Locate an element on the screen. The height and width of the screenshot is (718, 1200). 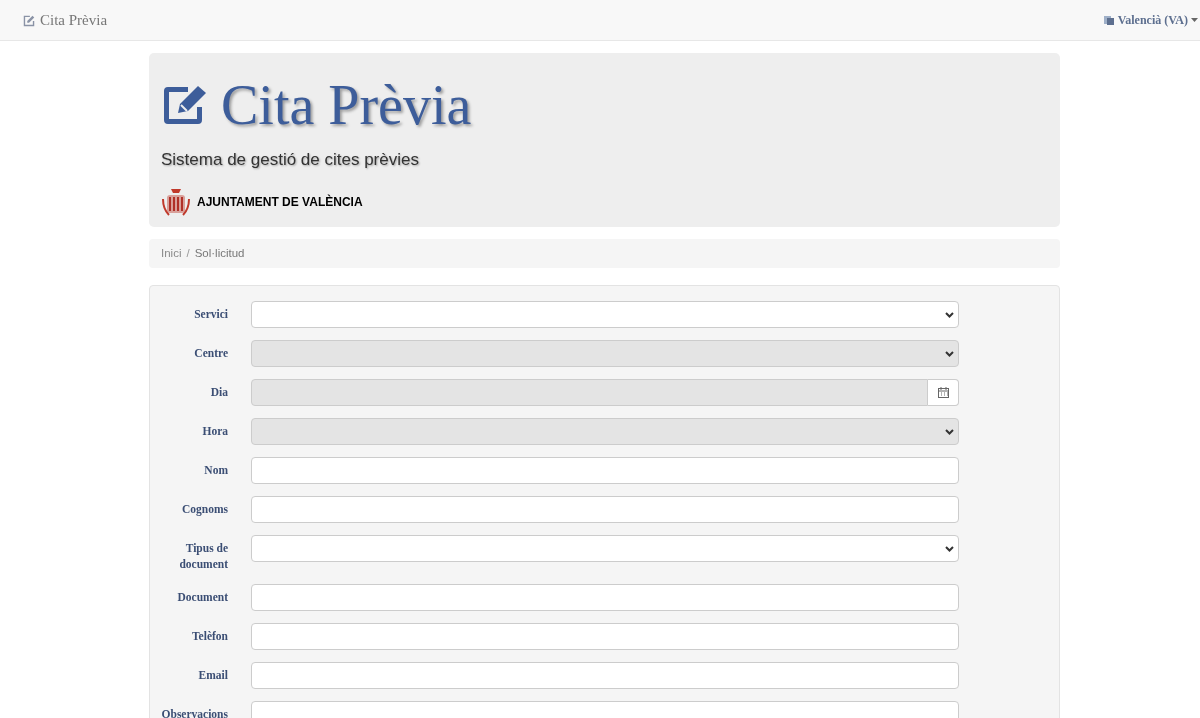
page-title: Cita Prèvia is located at coordinates (346, 105).